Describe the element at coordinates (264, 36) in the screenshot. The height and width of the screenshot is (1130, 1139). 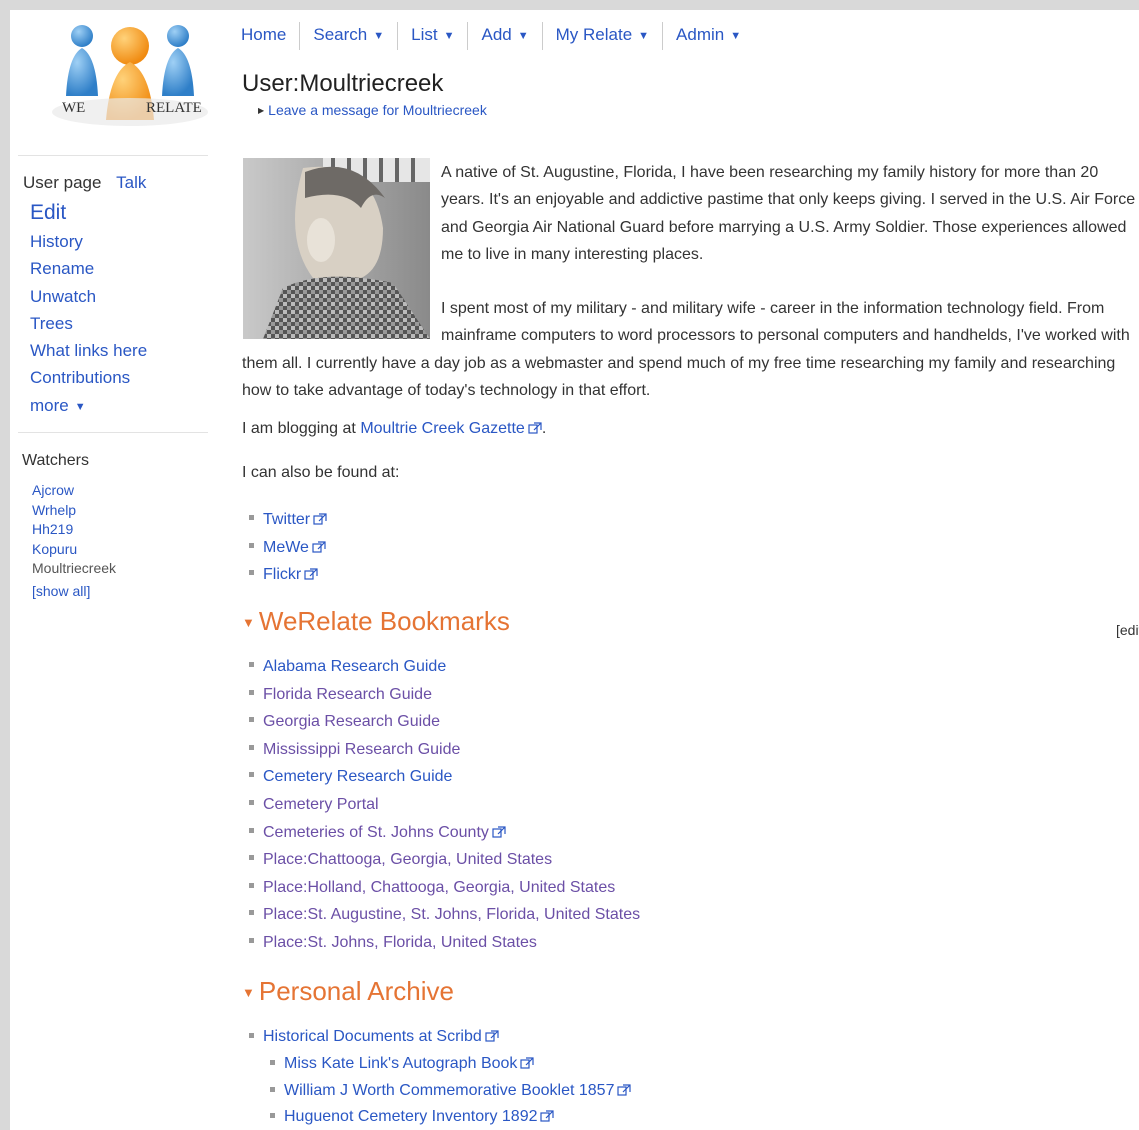
I see `nav-home: Home` at that location.